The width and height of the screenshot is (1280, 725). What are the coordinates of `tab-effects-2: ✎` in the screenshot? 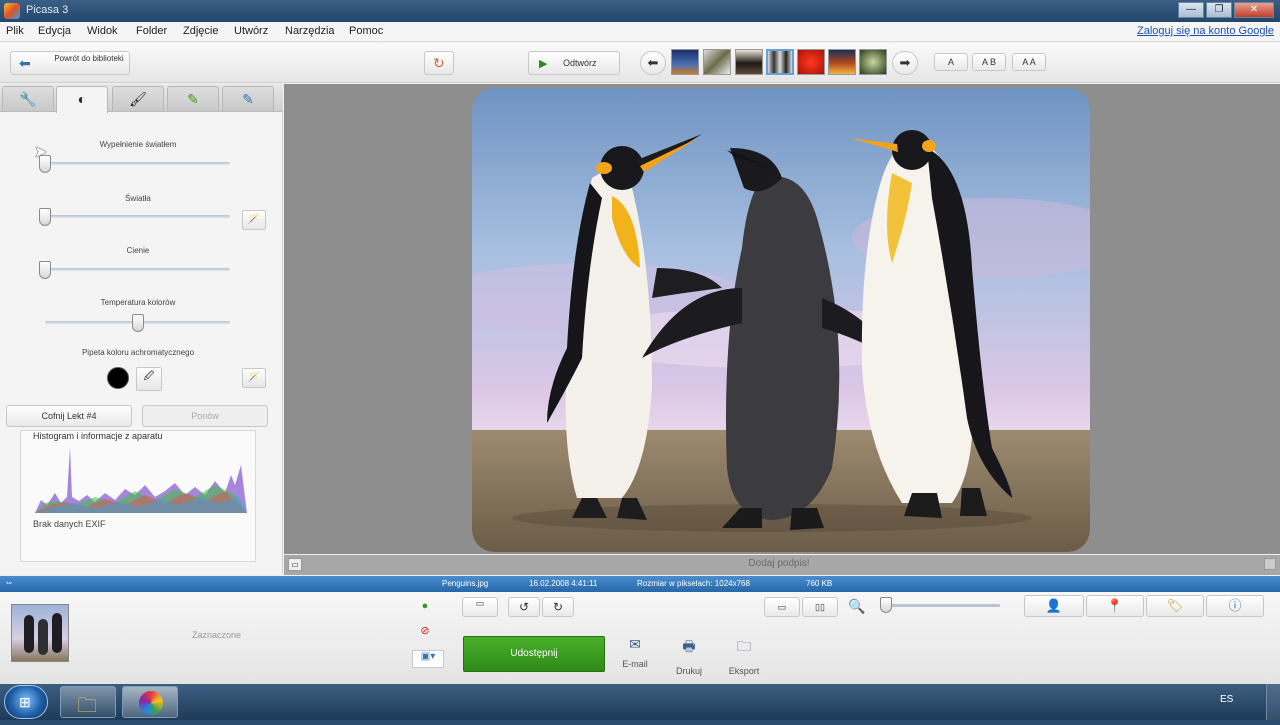 It's located at (193, 98).